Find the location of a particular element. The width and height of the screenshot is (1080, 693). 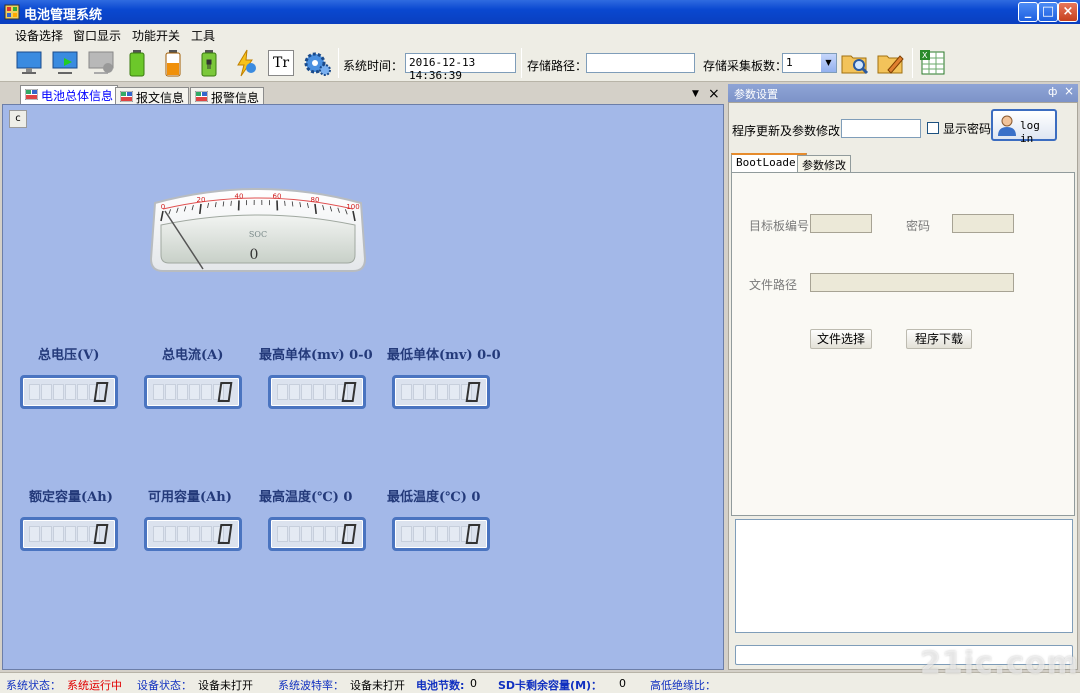

update-password-field is located at coordinates (881, 128).